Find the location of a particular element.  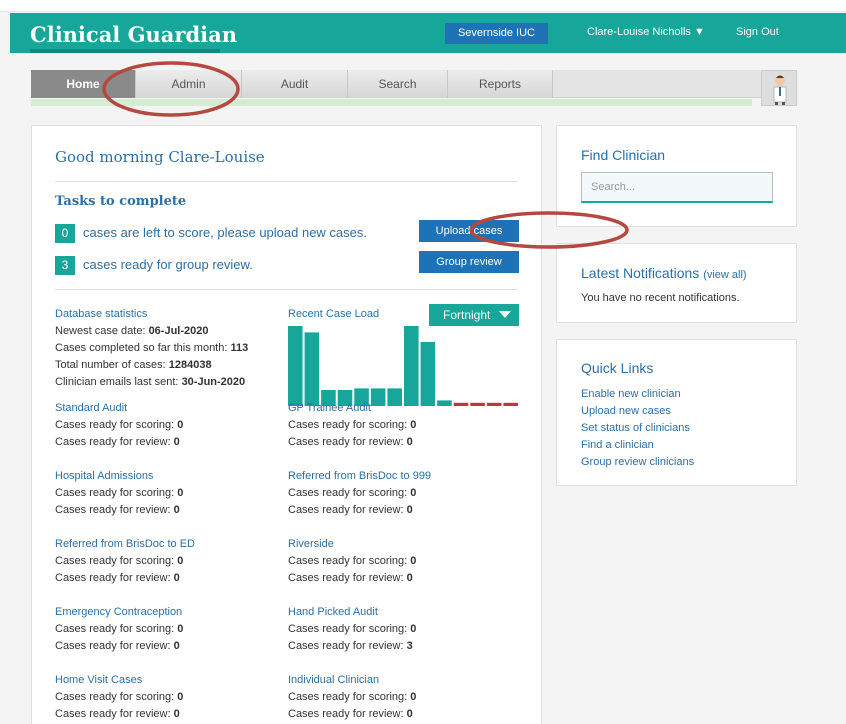

newest-case-date: 06-Jul-2020 is located at coordinates (178, 331).